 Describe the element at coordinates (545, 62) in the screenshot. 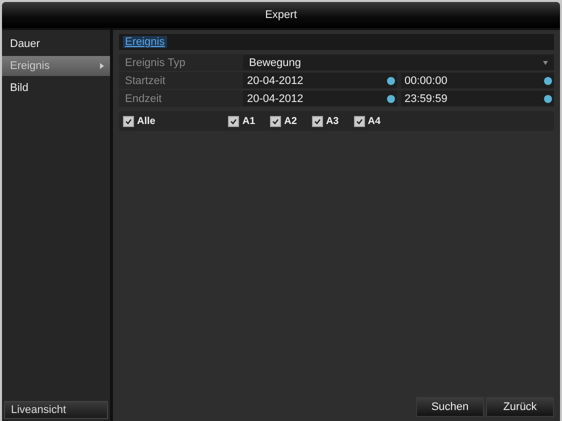

I see `caret-icon` at that location.